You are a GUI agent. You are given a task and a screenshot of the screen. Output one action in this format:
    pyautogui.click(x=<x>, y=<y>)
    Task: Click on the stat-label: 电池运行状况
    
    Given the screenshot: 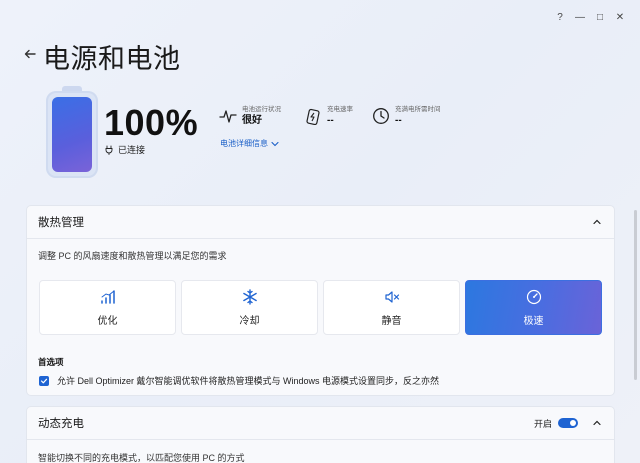 What is the action you would take?
    pyautogui.click(x=261, y=109)
    